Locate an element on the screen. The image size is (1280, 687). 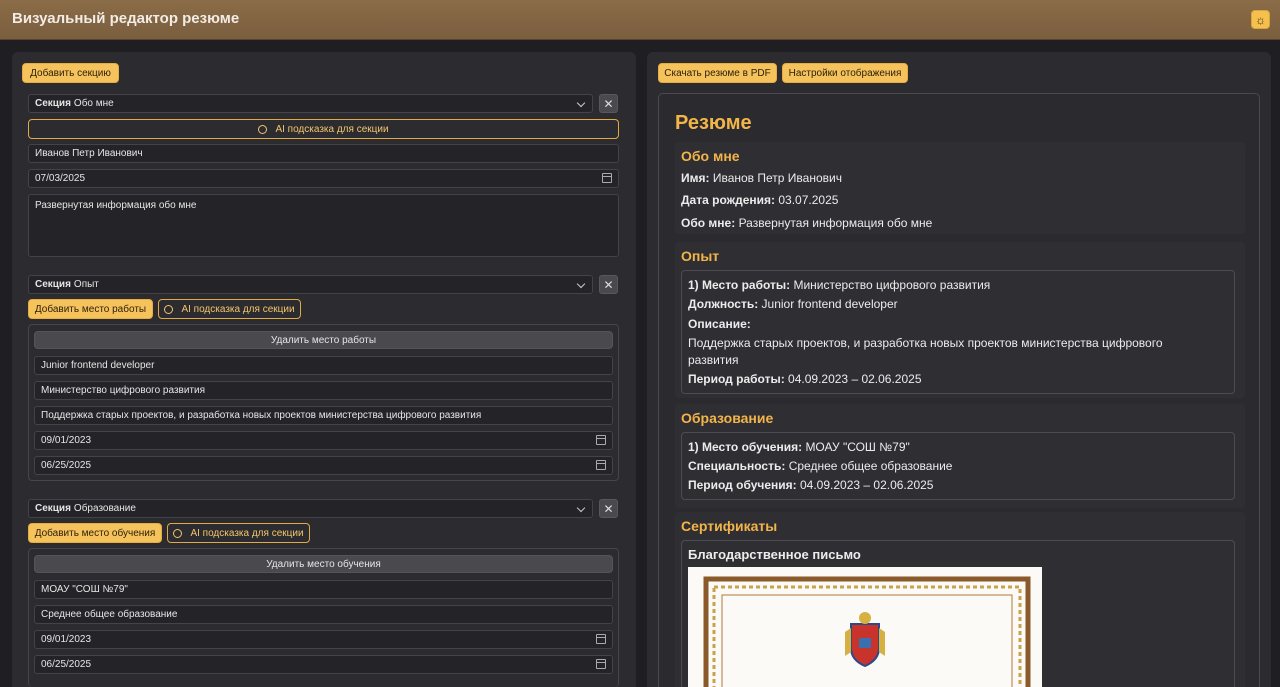
top-bar: Визуальный редактор резюме ☼ is located at coordinates (640, 20).